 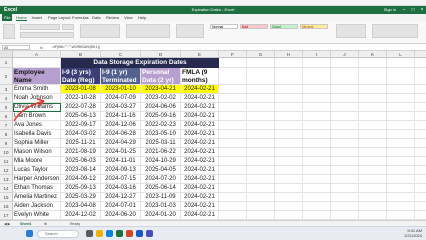 I want to click on font-name-select, so click(x=40, y=27).